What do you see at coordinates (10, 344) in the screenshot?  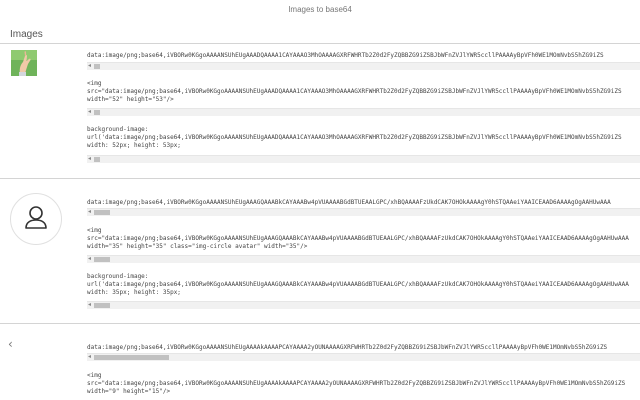 I see `chevron-left-image-icon: ‹` at bounding box center [10, 344].